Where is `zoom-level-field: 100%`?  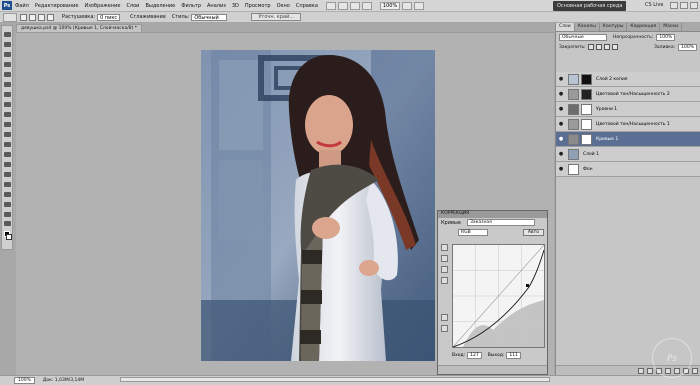
zoom-level-field: 100% is located at coordinates (390, 5).